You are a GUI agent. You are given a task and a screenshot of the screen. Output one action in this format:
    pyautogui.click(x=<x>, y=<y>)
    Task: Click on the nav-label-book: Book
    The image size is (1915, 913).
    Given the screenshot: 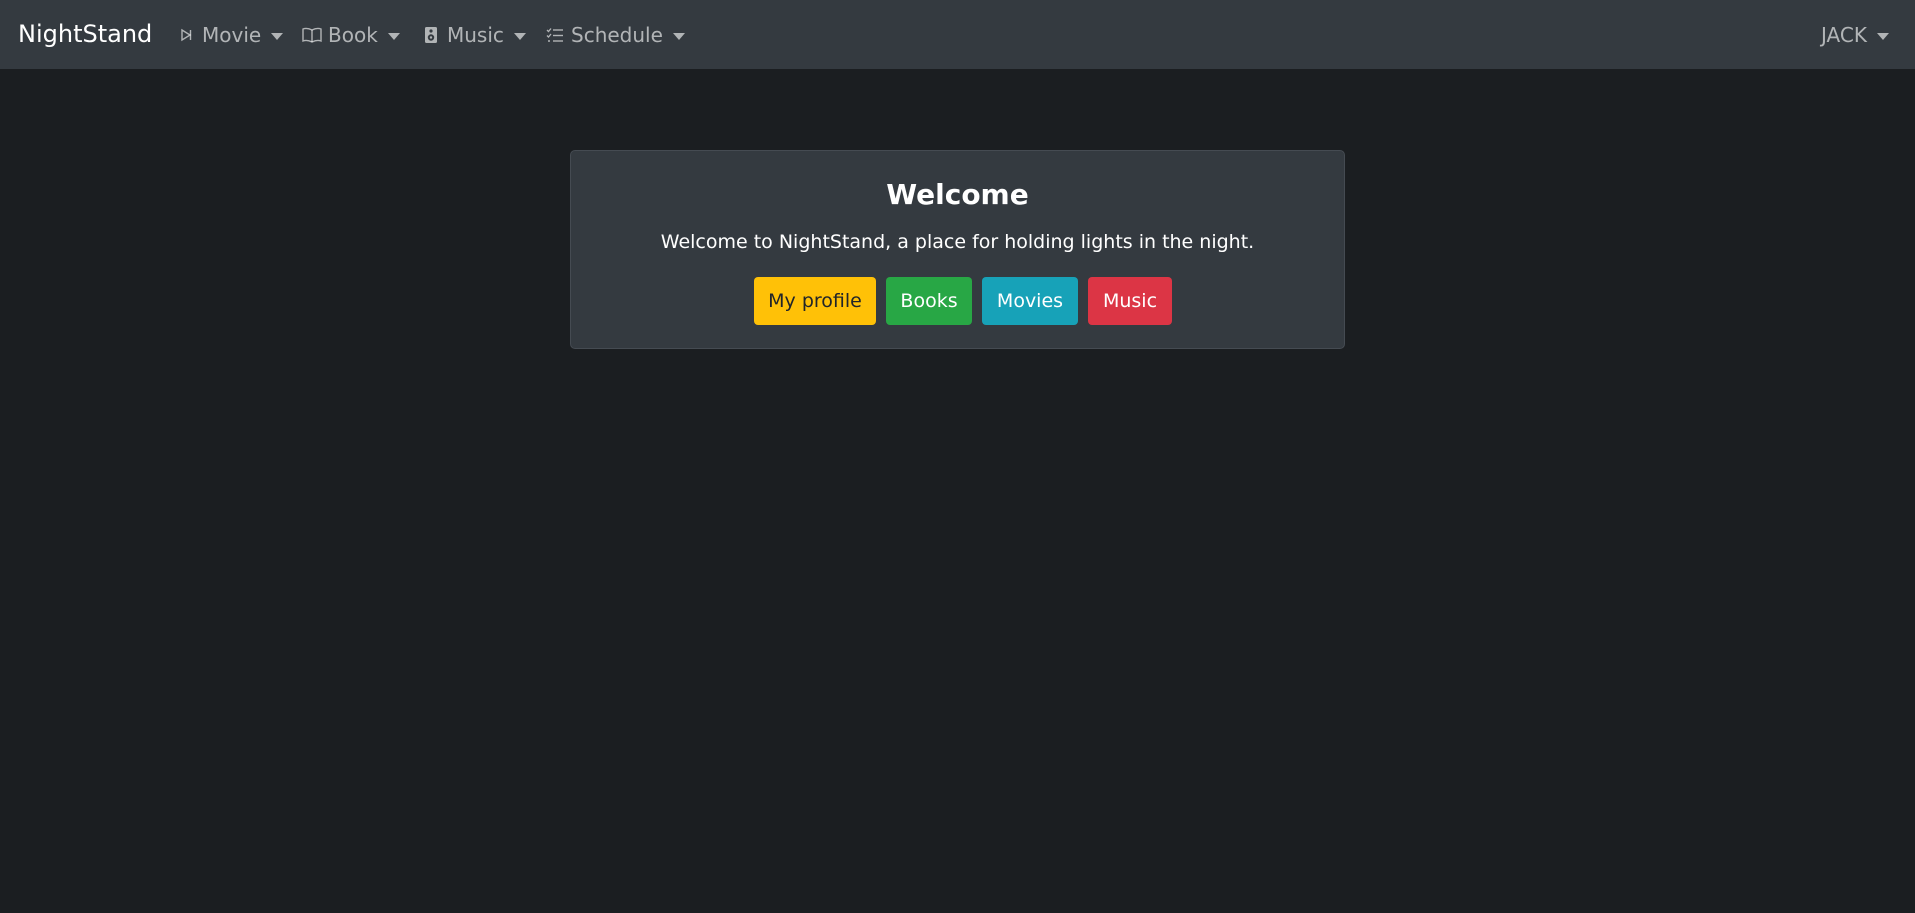 What is the action you would take?
    pyautogui.click(x=353, y=35)
    